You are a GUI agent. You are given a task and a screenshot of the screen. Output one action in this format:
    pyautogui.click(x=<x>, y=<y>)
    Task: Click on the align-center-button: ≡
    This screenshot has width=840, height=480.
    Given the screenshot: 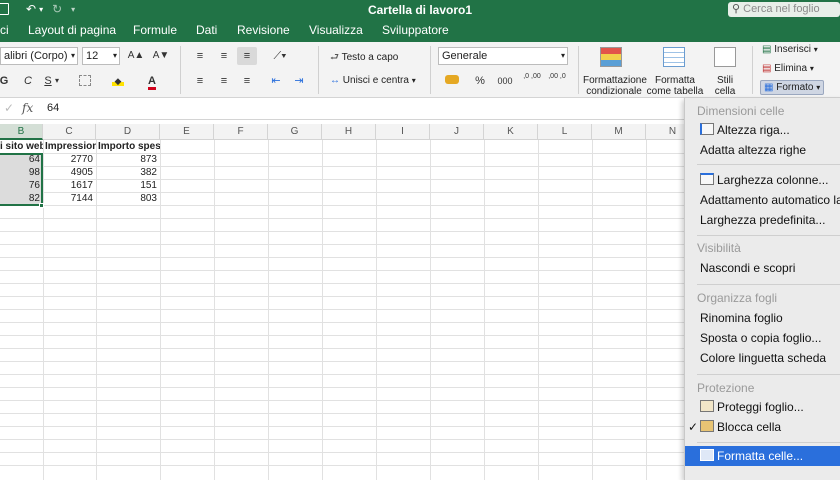 What is the action you would take?
    pyautogui.click(x=224, y=81)
    